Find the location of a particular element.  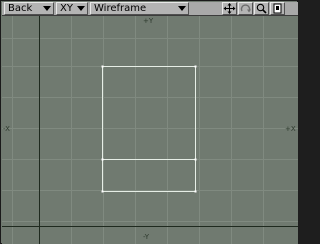

move-view-button is located at coordinates (229, 8).